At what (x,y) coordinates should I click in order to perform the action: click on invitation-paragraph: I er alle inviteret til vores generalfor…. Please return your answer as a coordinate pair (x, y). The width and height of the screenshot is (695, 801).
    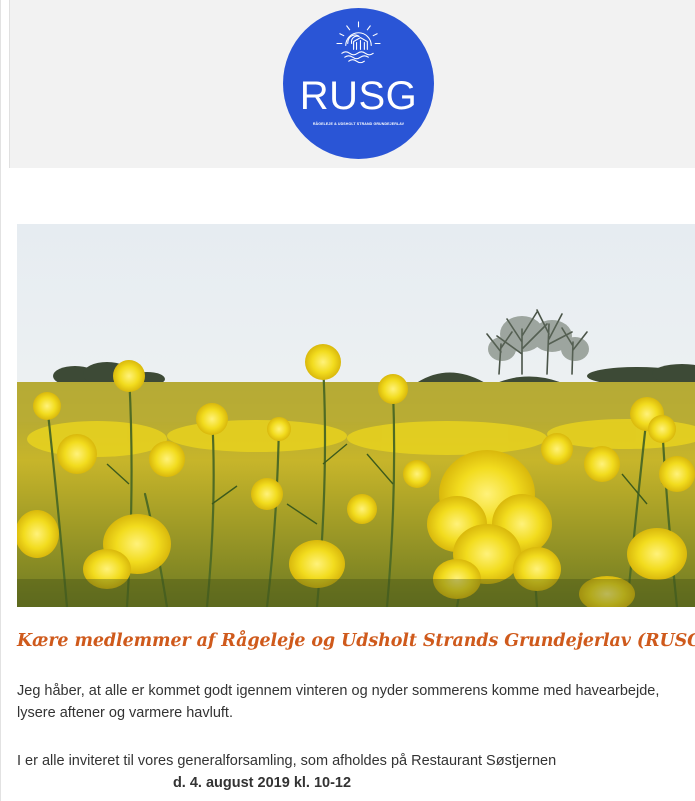
    Looking at the image, I should click on (287, 761).